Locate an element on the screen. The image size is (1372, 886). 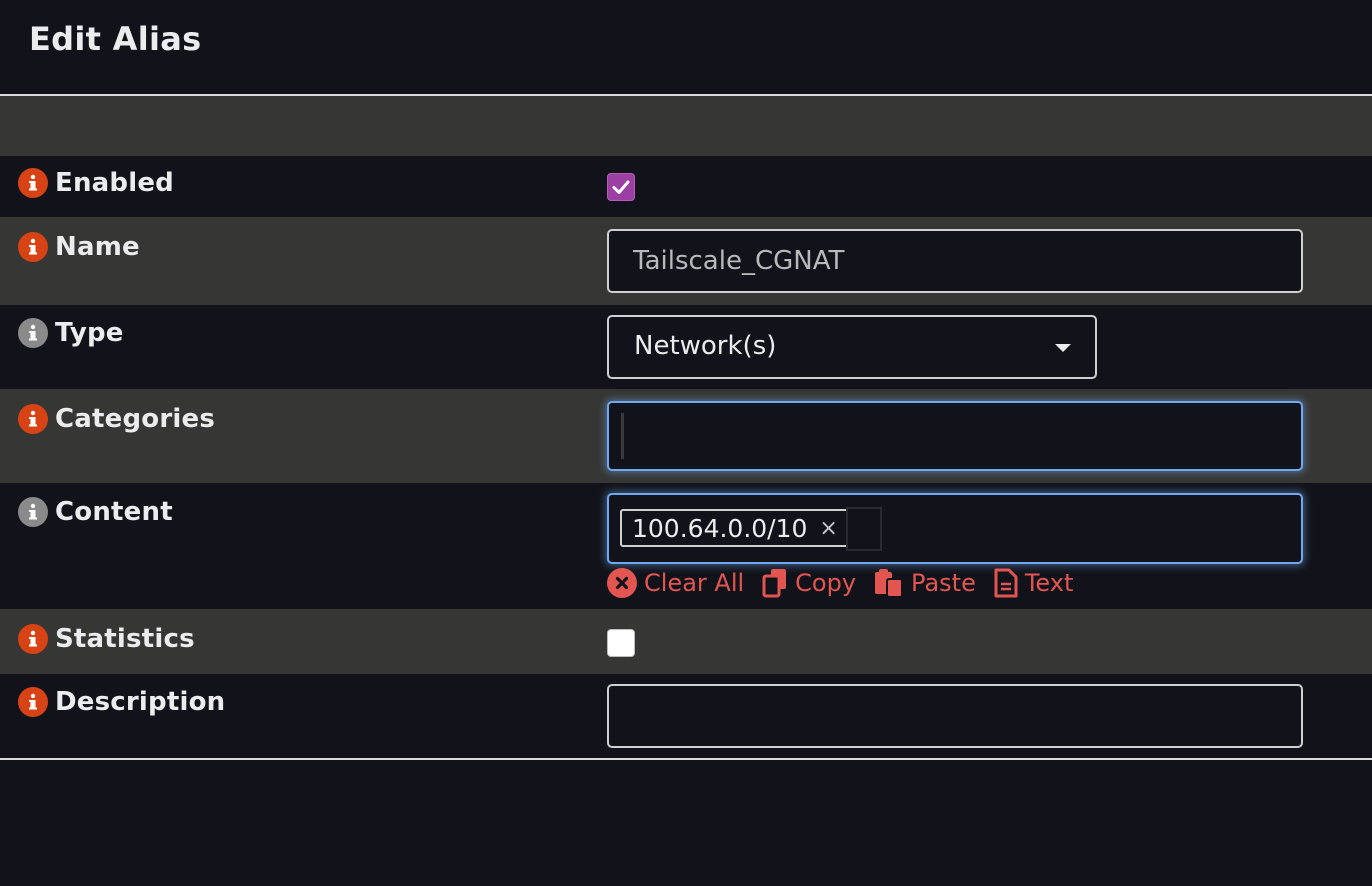
form-spacer is located at coordinates (686, 126).